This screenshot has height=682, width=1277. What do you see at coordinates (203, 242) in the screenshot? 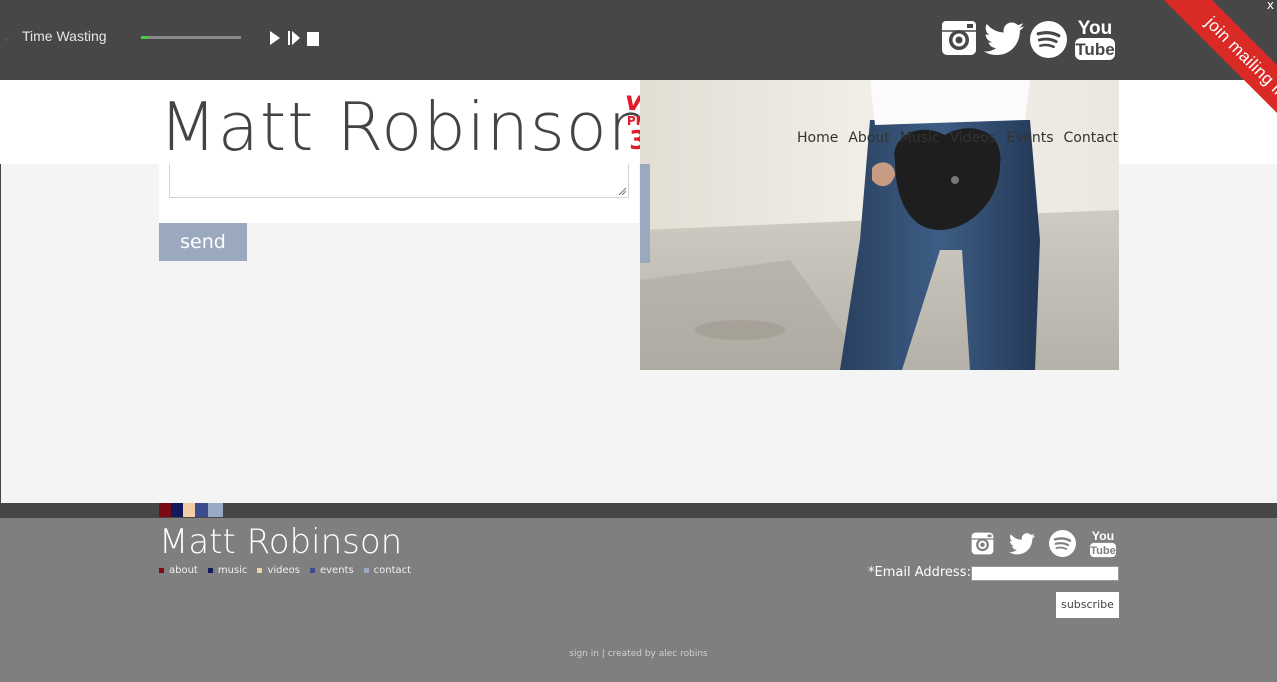
I see `send-button: send` at bounding box center [203, 242].